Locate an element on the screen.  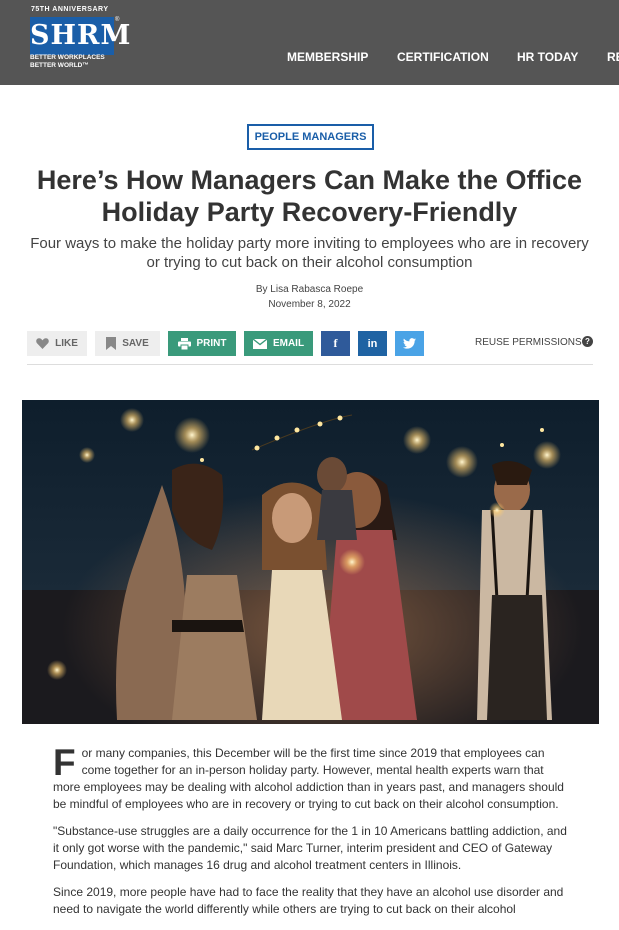
email-label: EMAIL is located at coordinates (288, 343).